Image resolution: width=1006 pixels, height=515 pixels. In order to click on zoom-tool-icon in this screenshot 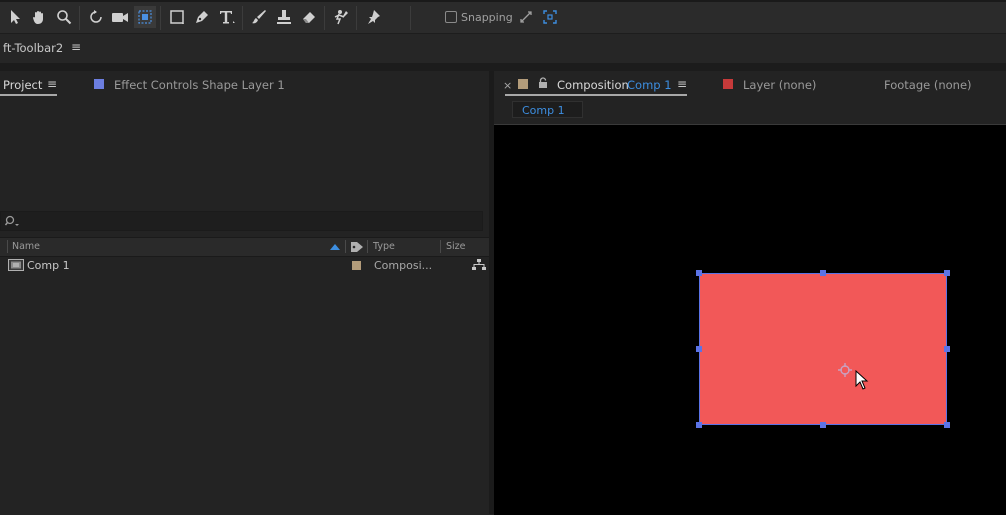, I will do `click(64, 17)`.